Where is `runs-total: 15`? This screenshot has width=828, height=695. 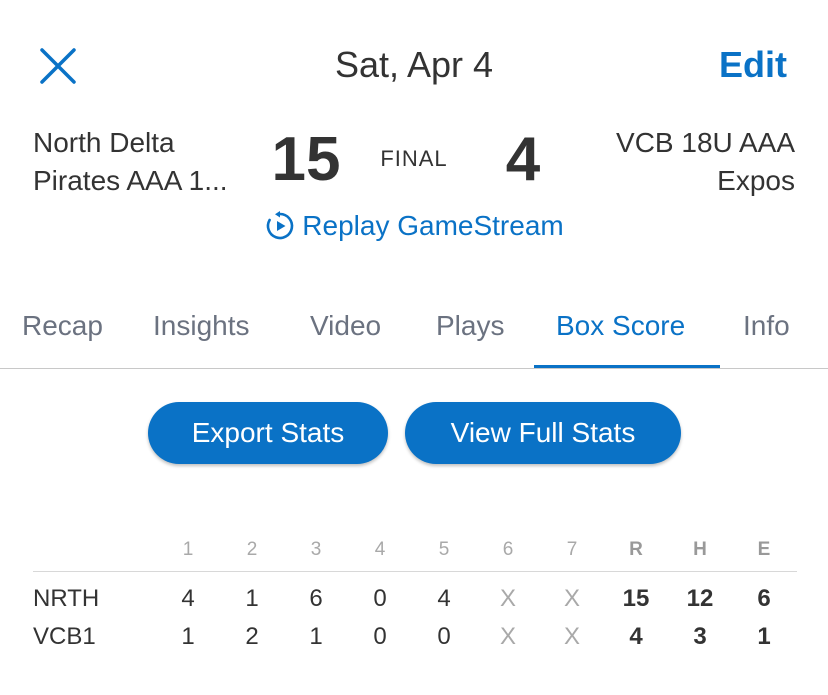 runs-total: 15 is located at coordinates (636, 598).